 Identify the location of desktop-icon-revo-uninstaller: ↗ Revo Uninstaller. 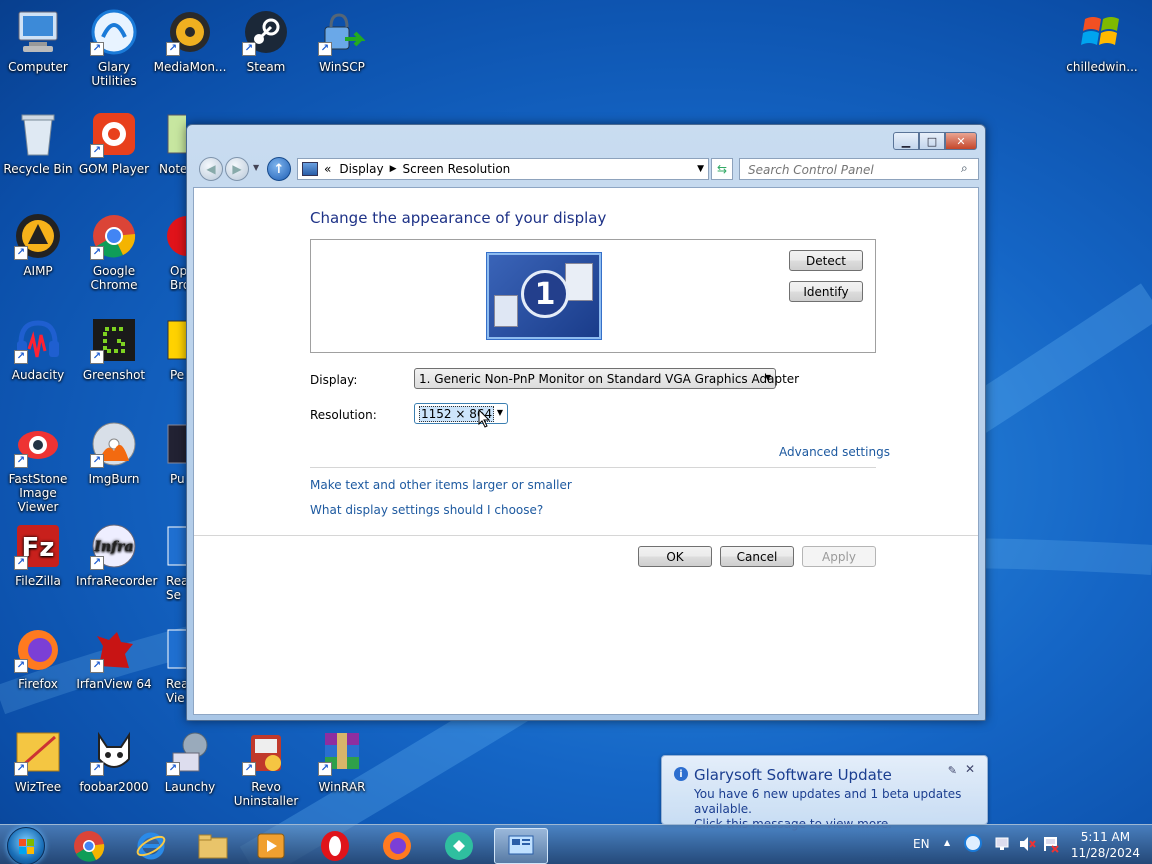
(266, 768).